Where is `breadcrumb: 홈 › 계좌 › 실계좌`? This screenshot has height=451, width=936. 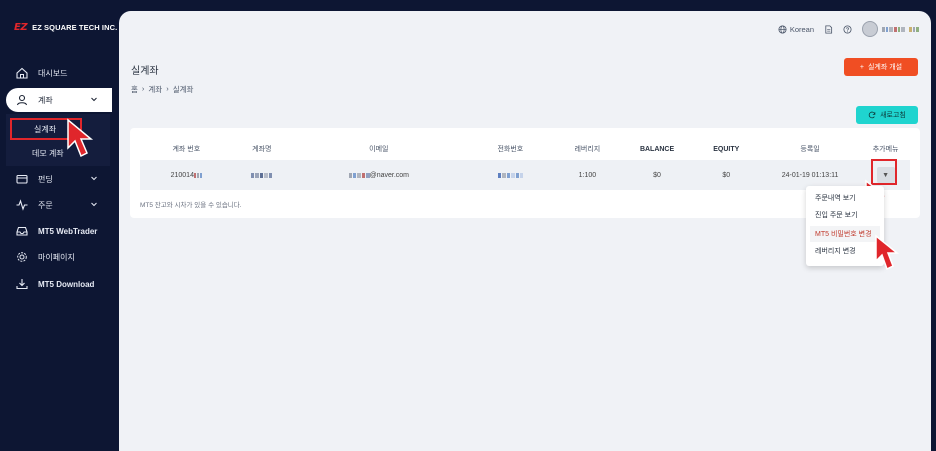 breadcrumb: 홈 › 계좌 › 실계좌 is located at coordinates (162, 89).